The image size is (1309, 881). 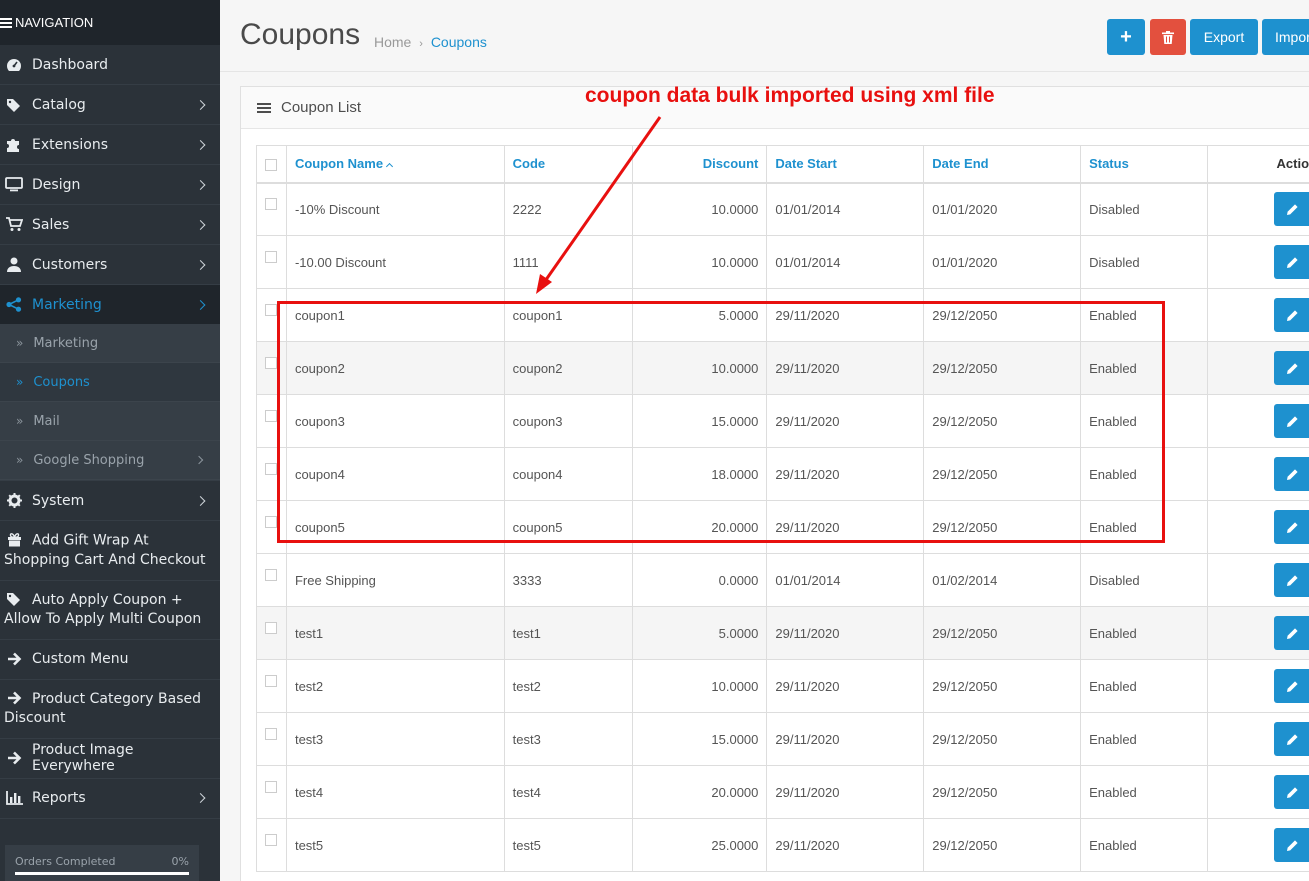 What do you see at coordinates (699, 739) in the screenshot?
I see `discount-cell: 15.0000` at bounding box center [699, 739].